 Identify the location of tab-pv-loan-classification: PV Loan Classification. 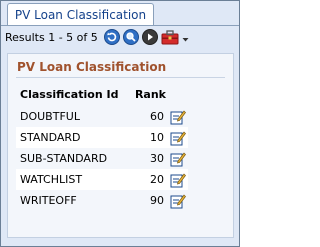
(80, 14).